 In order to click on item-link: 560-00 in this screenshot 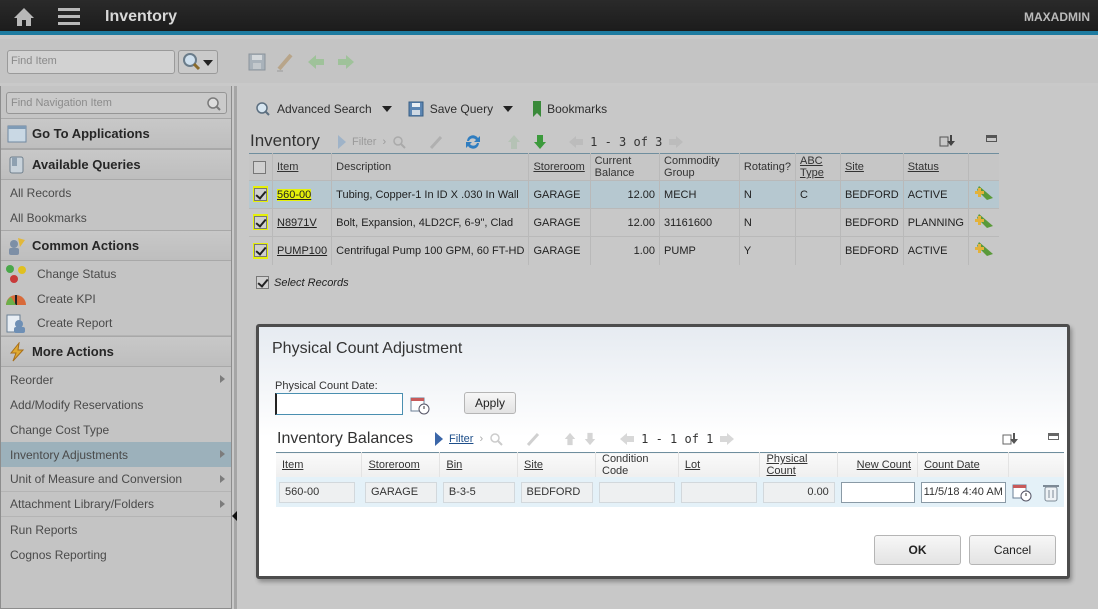, I will do `click(294, 194)`.